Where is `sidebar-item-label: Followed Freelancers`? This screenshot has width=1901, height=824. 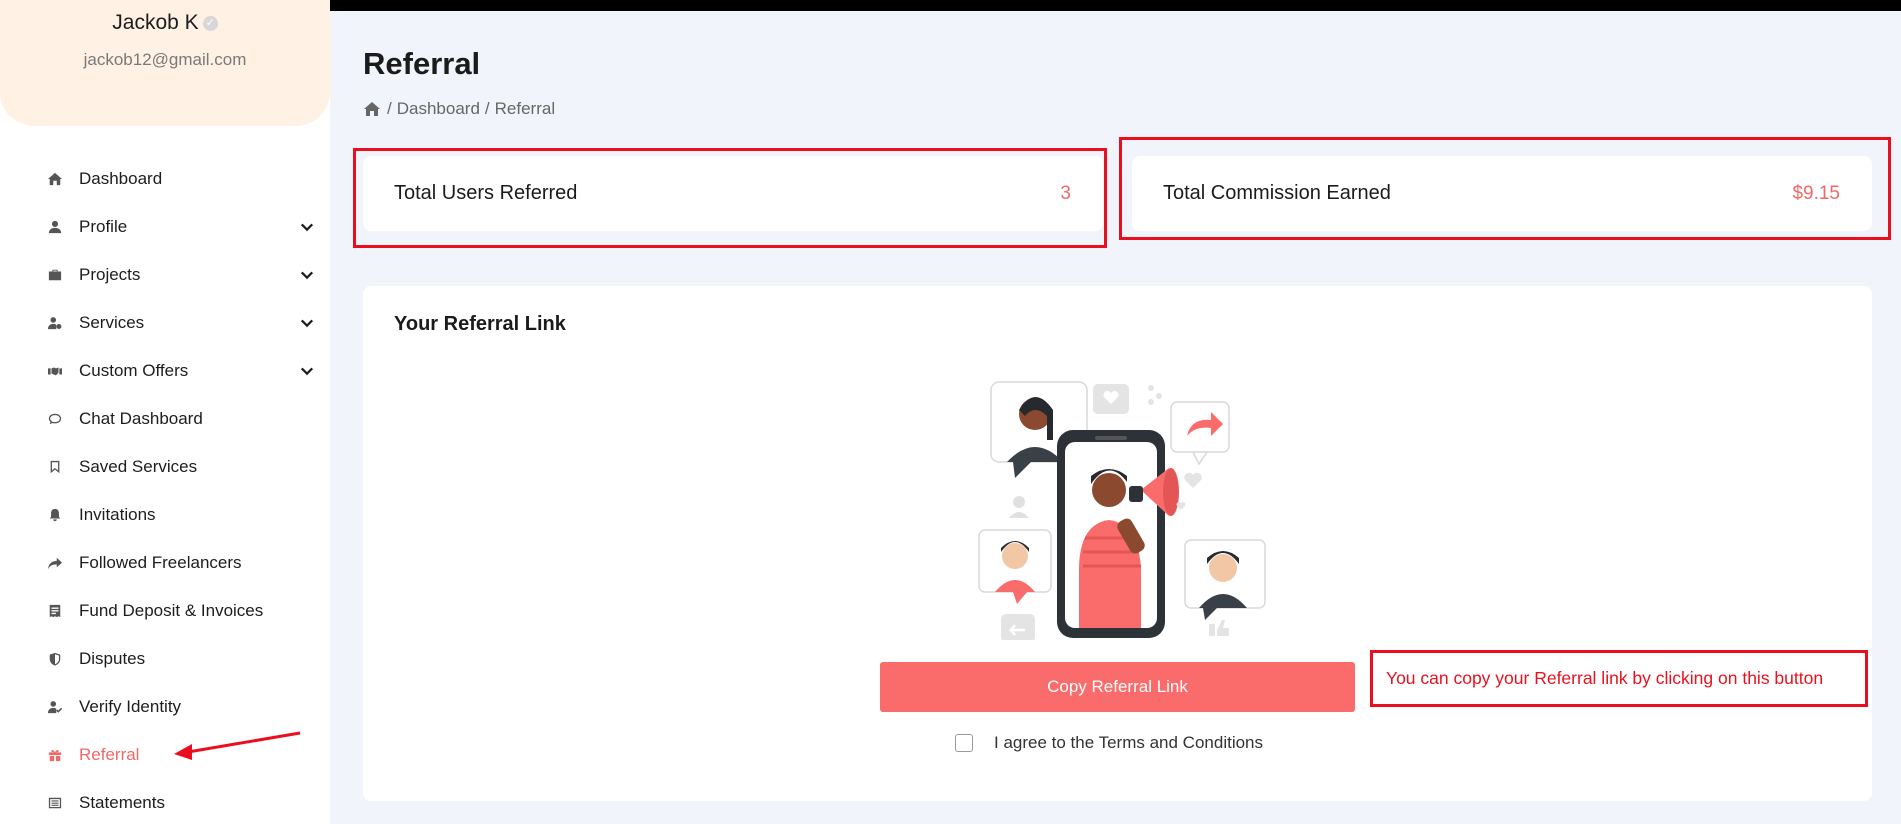 sidebar-item-label: Followed Freelancers is located at coordinates (160, 562).